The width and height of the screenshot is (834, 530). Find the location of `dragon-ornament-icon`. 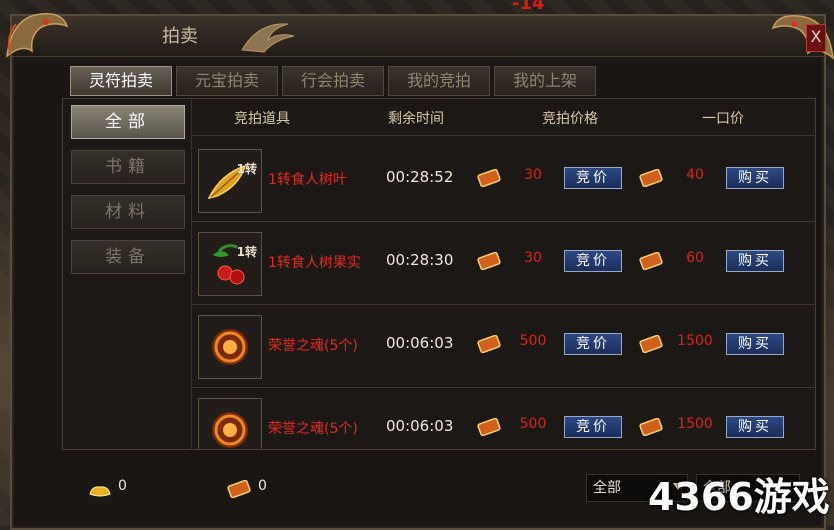

dragon-ornament-icon is located at coordinates (37, 35).